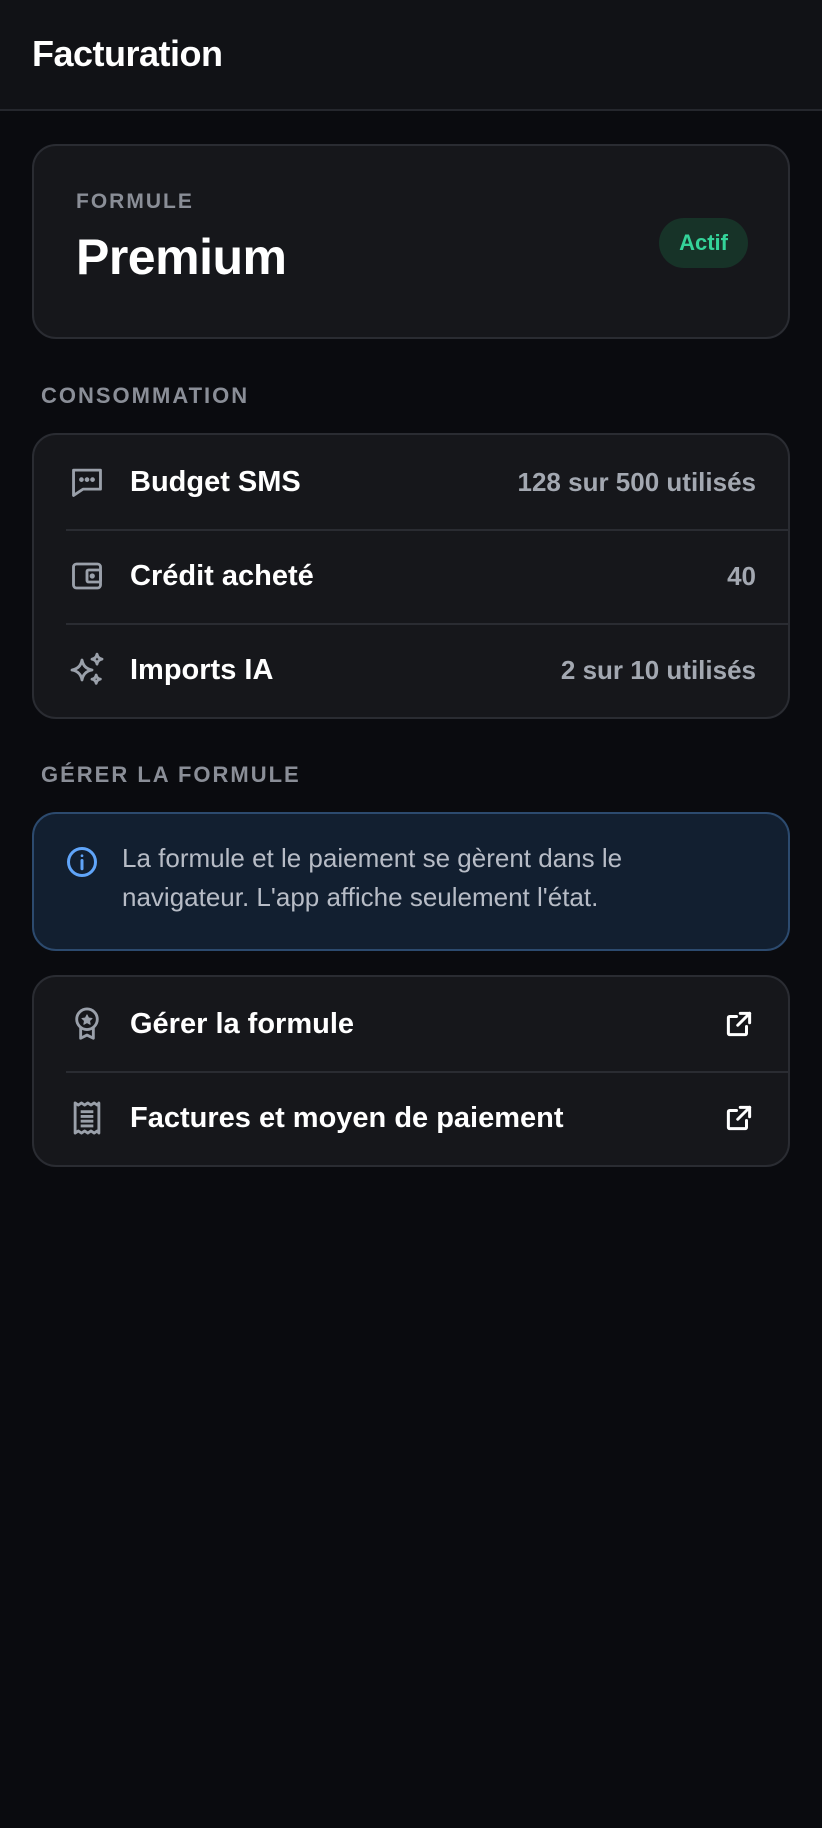 This screenshot has width=822, height=1828. Describe the element at coordinates (127, 53) in the screenshot. I see `page-title: Facturation` at that location.